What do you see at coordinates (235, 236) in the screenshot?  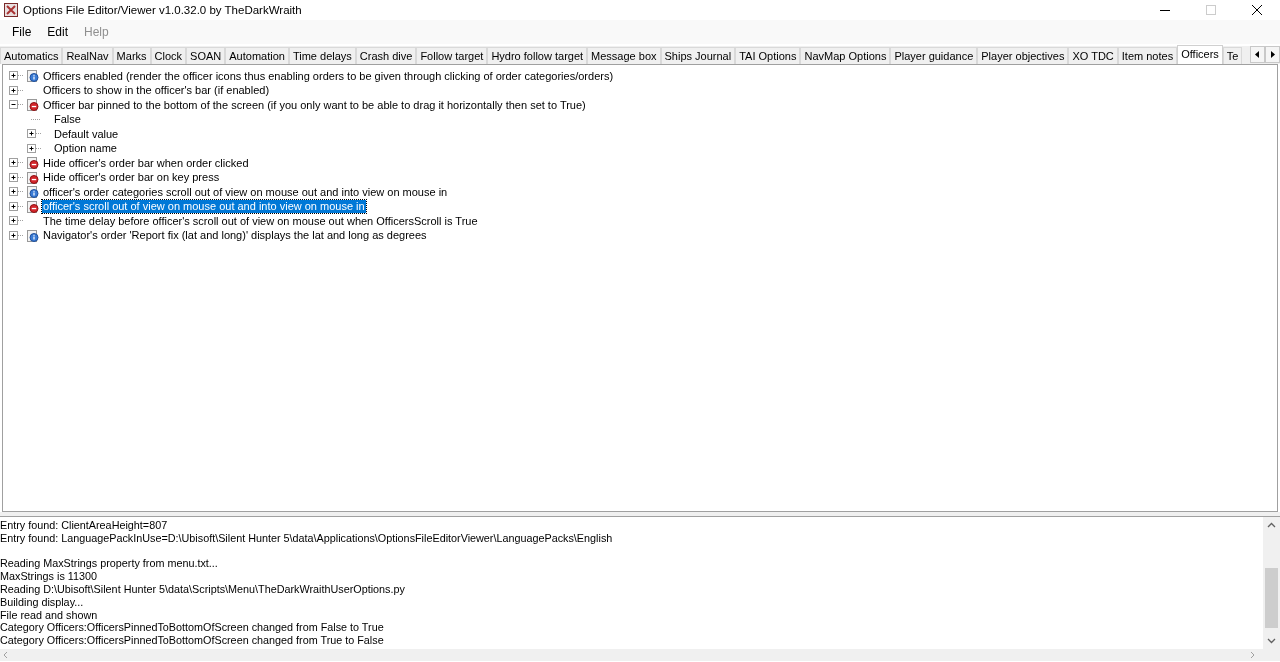 I see `tree-item: Navigator's order 'Report fix (lat and long)' displays the lat and long as degrees` at bounding box center [235, 236].